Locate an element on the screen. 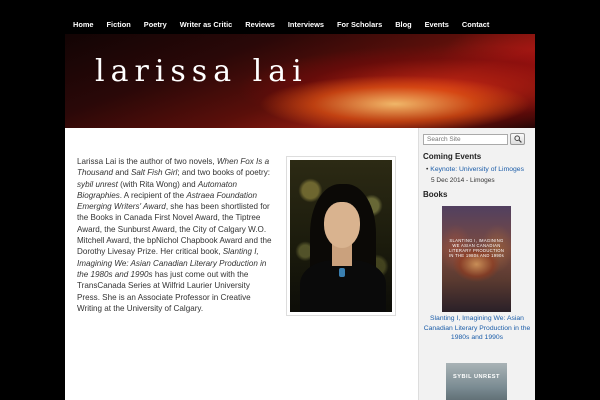 This screenshot has height=400, width=600. intro-text: and is located at coordinates (122, 173).